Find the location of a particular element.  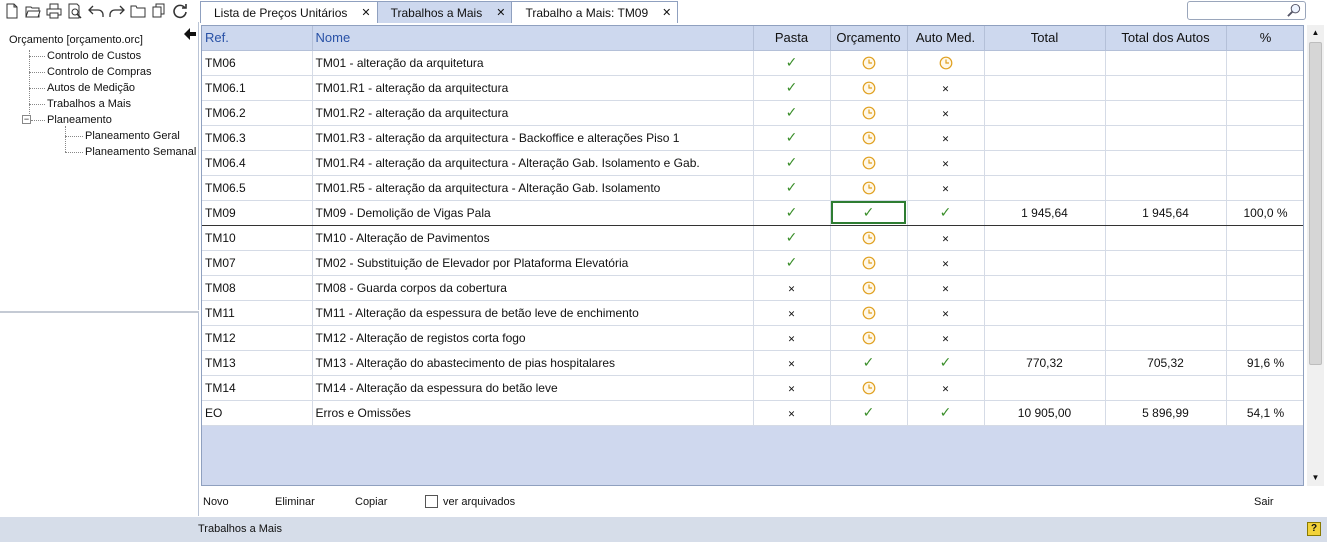

tree-item-autos-medicao: Autos de Medição is located at coordinates (91, 88).